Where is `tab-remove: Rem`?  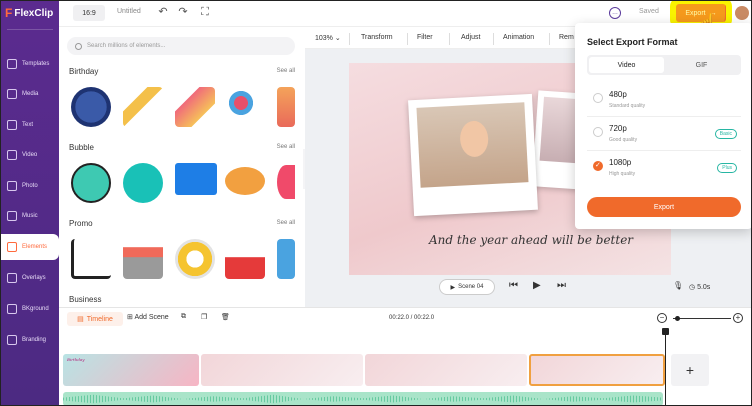 tab-remove: Rem is located at coordinates (566, 37).